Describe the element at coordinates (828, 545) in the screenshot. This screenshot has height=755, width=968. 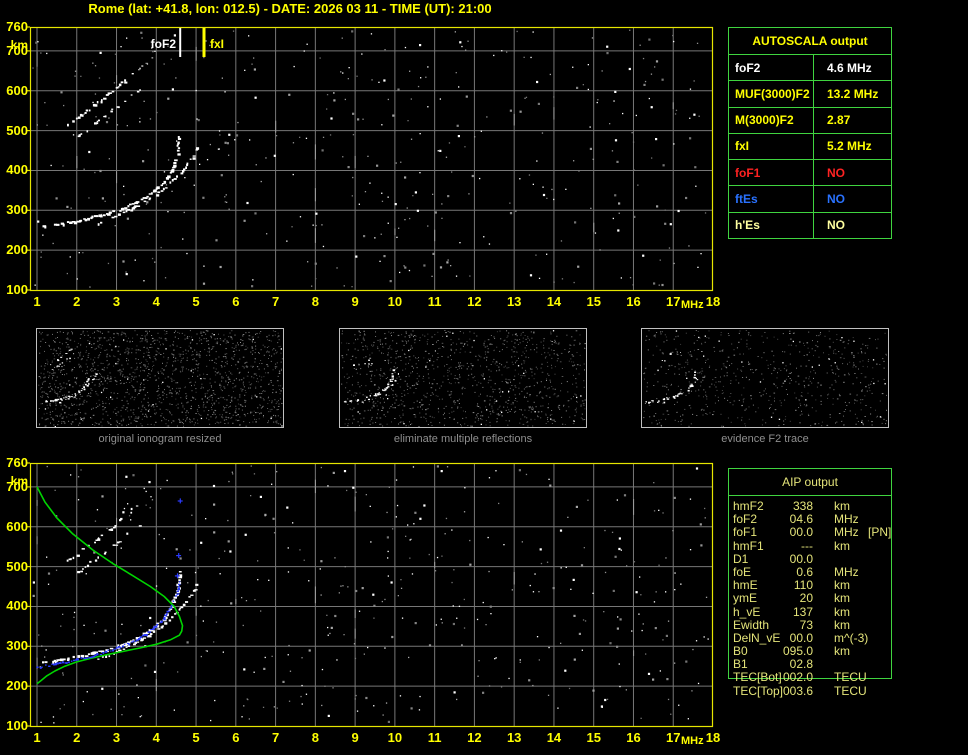
I see `aip-row-hmf1: hmF1 --- km` at that location.